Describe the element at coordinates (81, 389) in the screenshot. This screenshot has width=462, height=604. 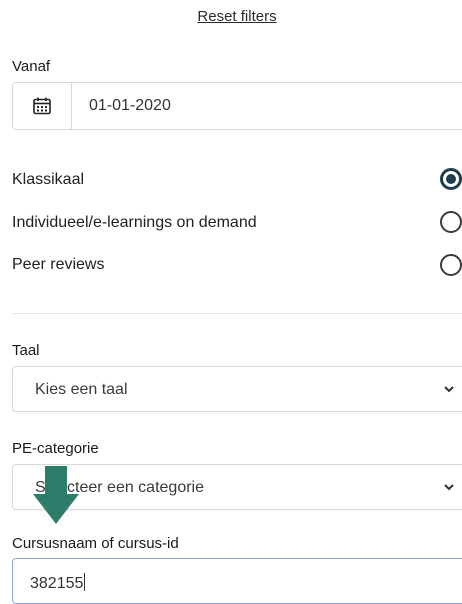
I see `language-select-value: Kies een taal` at that location.